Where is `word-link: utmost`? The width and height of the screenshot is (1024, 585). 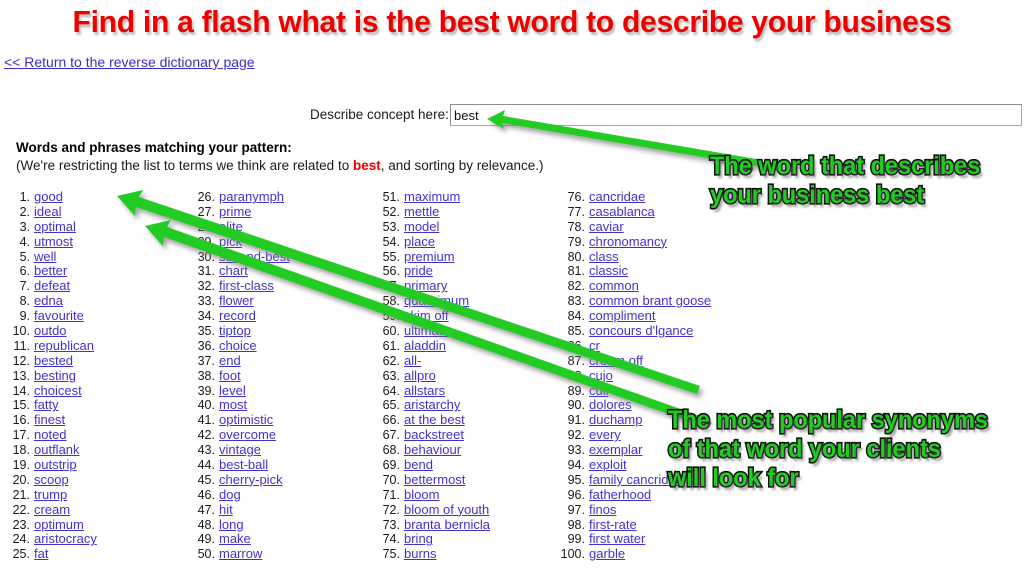 word-link: utmost is located at coordinates (53, 242).